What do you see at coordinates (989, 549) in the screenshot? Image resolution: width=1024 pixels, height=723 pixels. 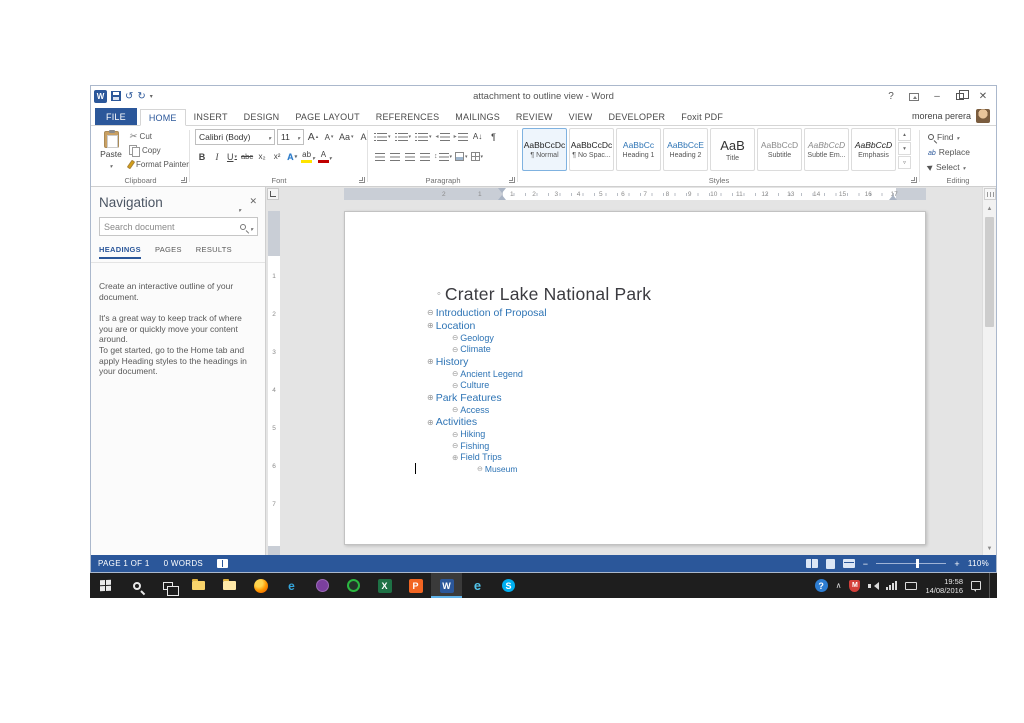 I see `scroll-down-arrow: ▼` at bounding box center [989, 549].